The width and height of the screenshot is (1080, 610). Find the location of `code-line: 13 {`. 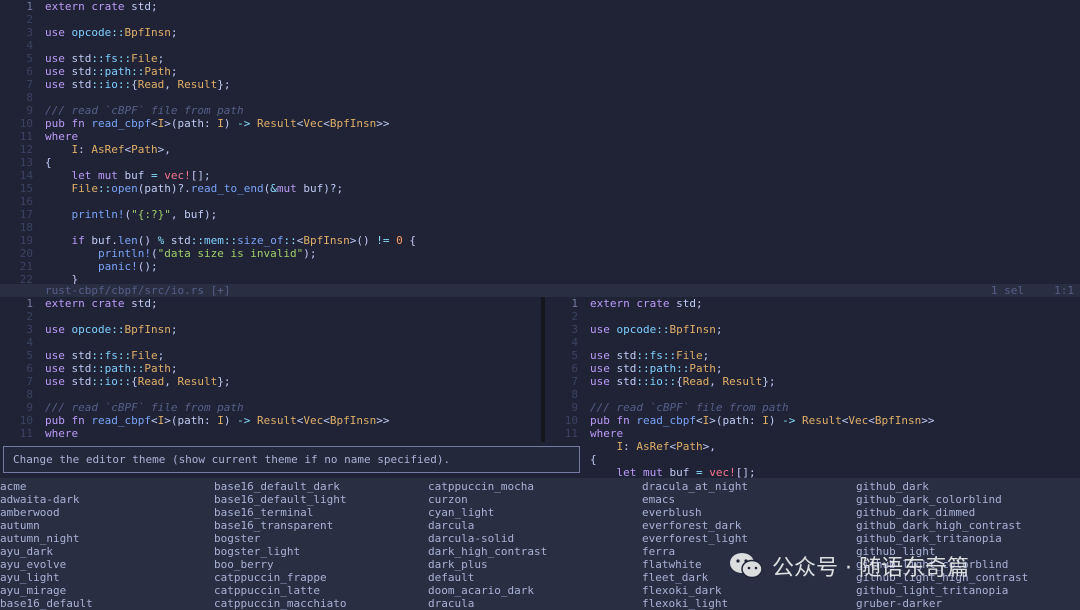

code-line: 13 { is located at coordinates (540, 162).